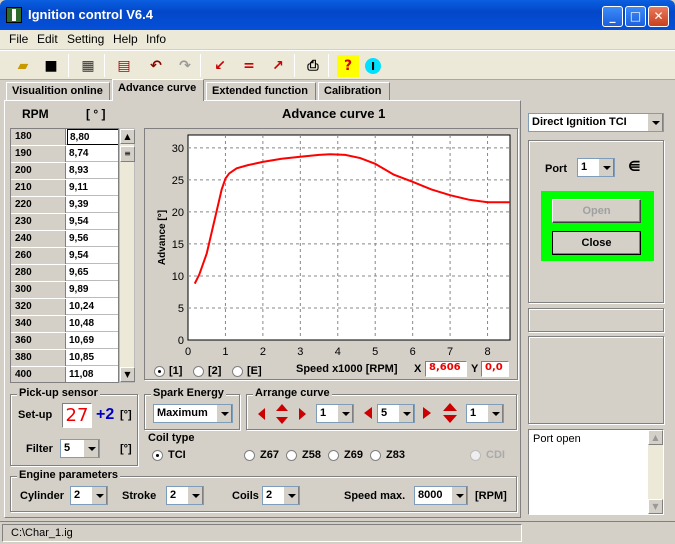 The height and width of the screenshot is (544, 675). What do you see at coordinates (58, 91) in the screenshot?
I see `tab-visualition-online: Visualition online` at bounding box center [58, 91].